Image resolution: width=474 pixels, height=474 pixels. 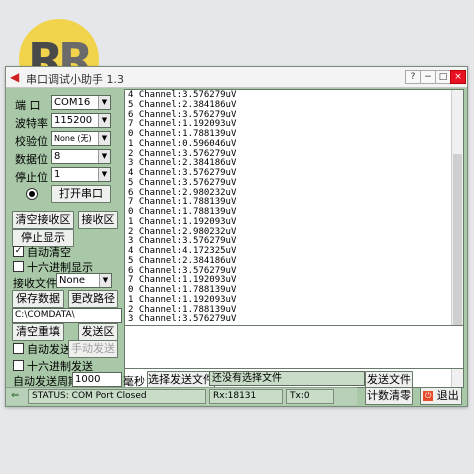 What do you see at coordinates (73, 138) in the screenshot?
I see `parity-value: None (无)` at bounding box center [73, 138].